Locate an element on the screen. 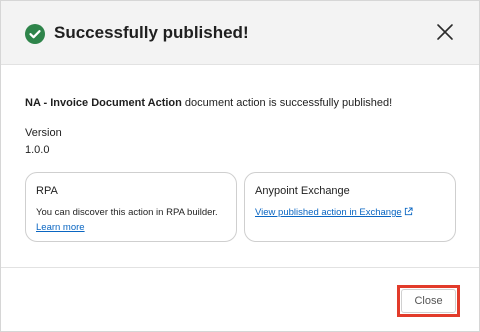 This screenshot has height=332, width=480. check-circle-icon is located at coordinates (35, 34).